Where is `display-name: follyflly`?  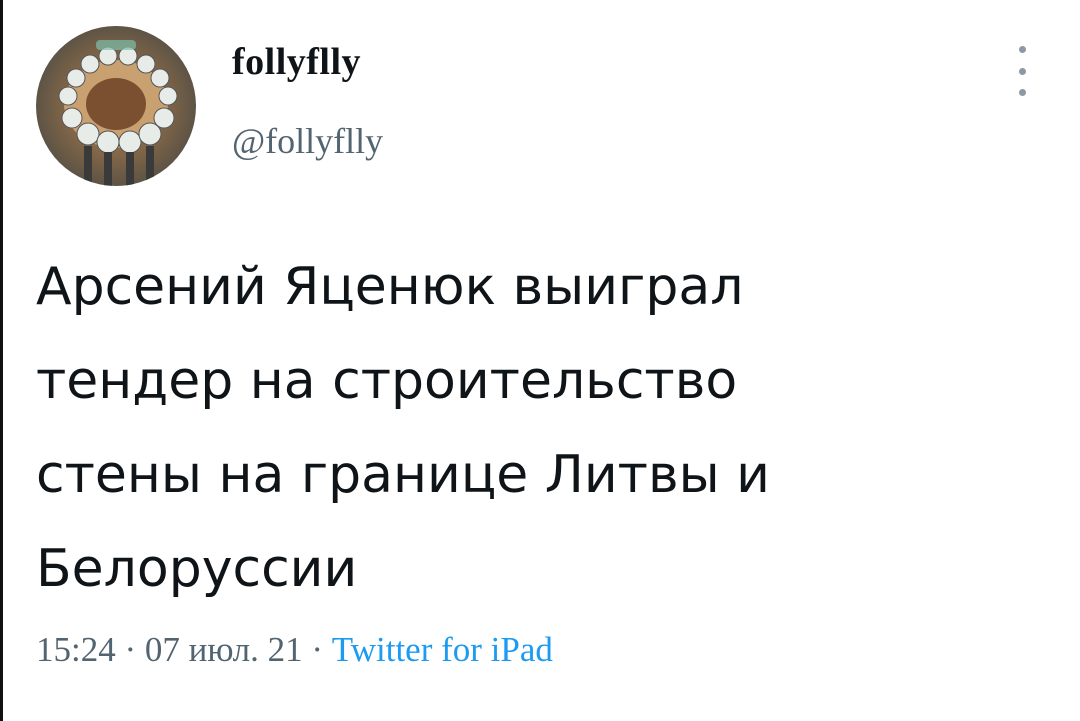 display-name: follyflly is located at coordinates (296, 62).